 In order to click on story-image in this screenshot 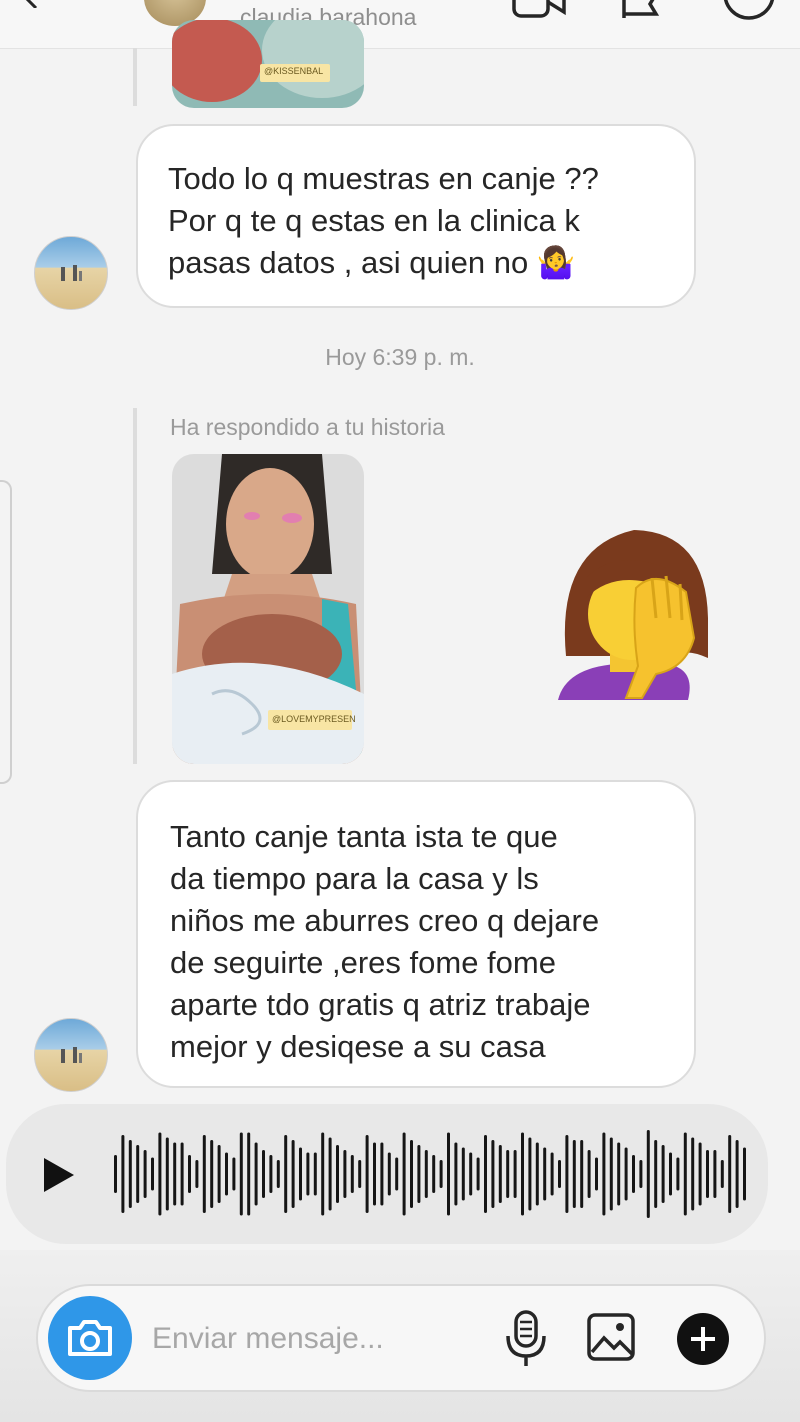, I will do `click(268, 64)`.